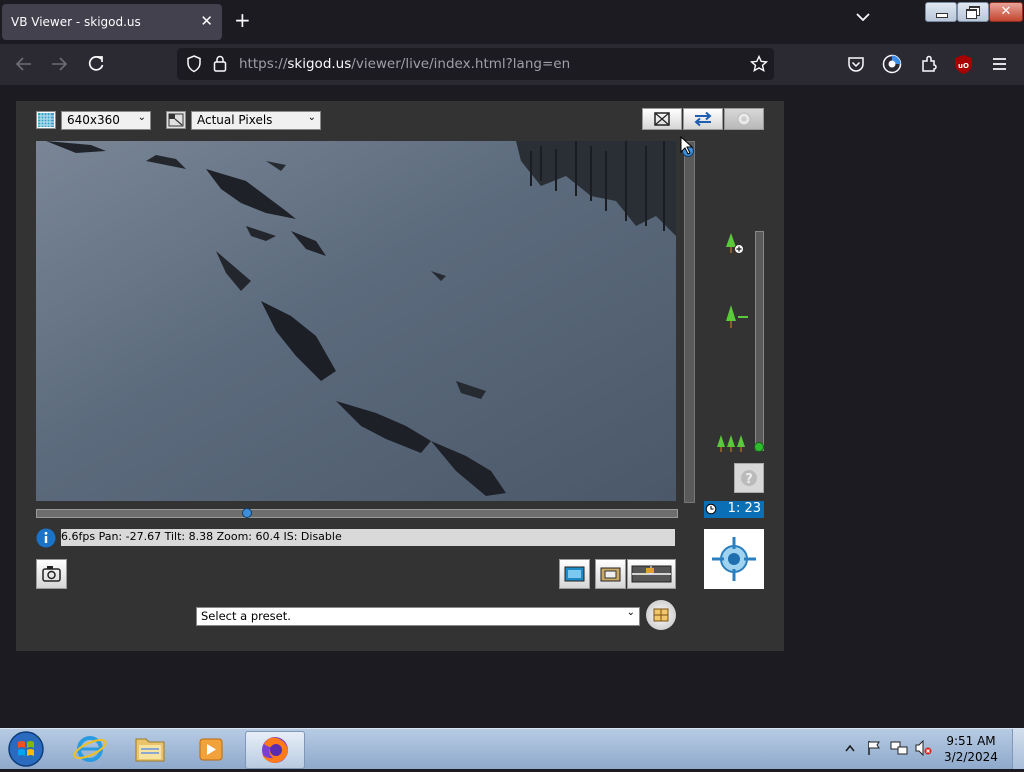  I want to click on snapshot-button, so click(51, 574).